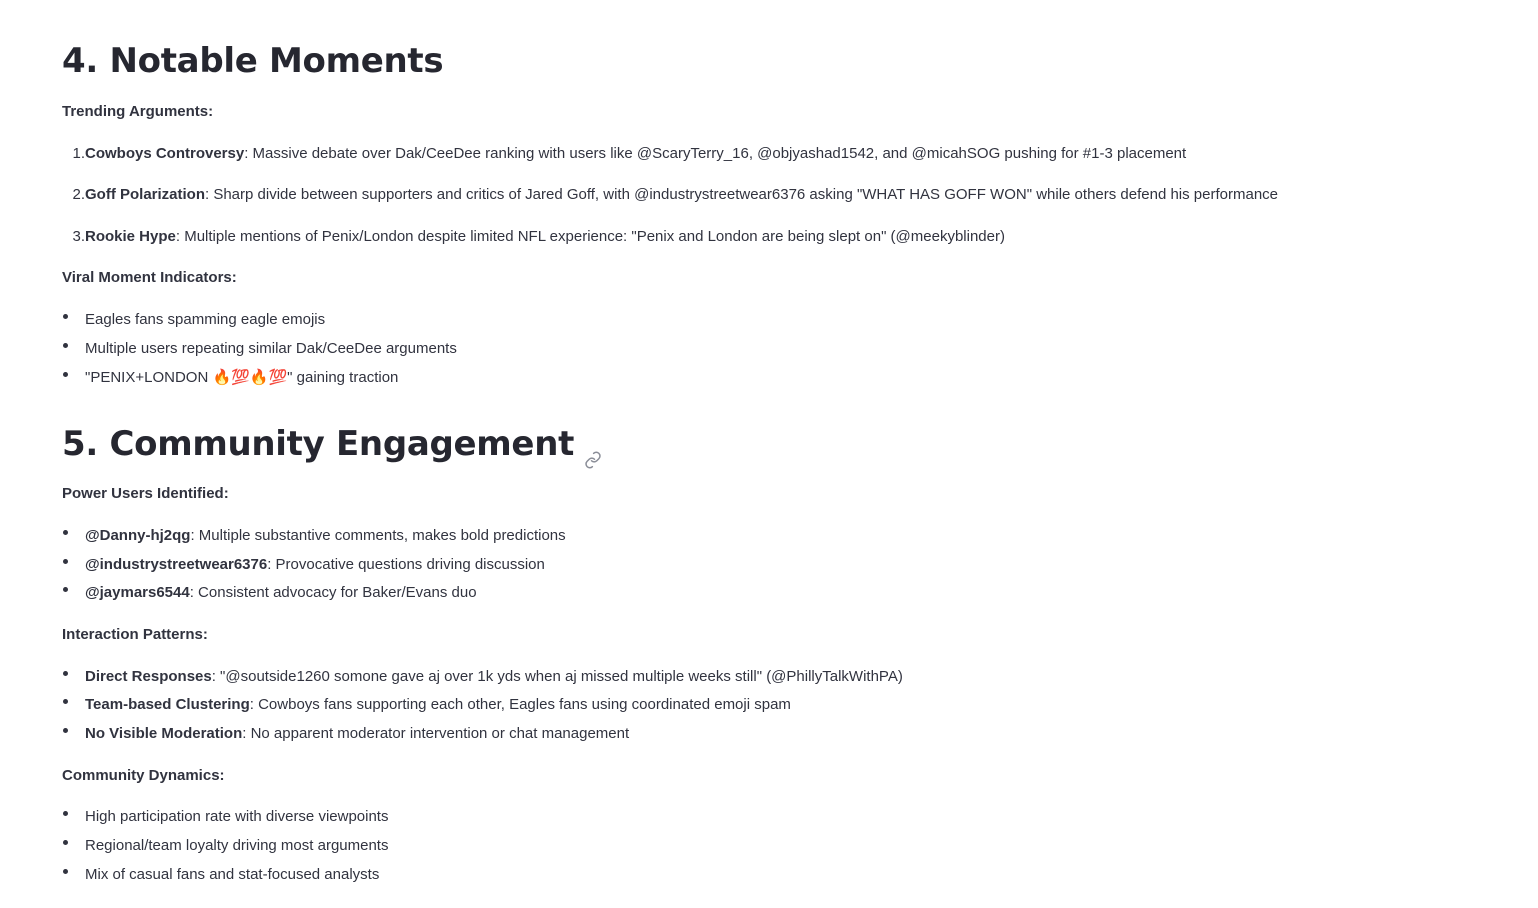 The width and height of the screenshot is (1538, 908). Describe the element at coordinates (149, 277) in the screenshot. I see `viral-indicators-label: Viral Moment Indicators:` at that location.